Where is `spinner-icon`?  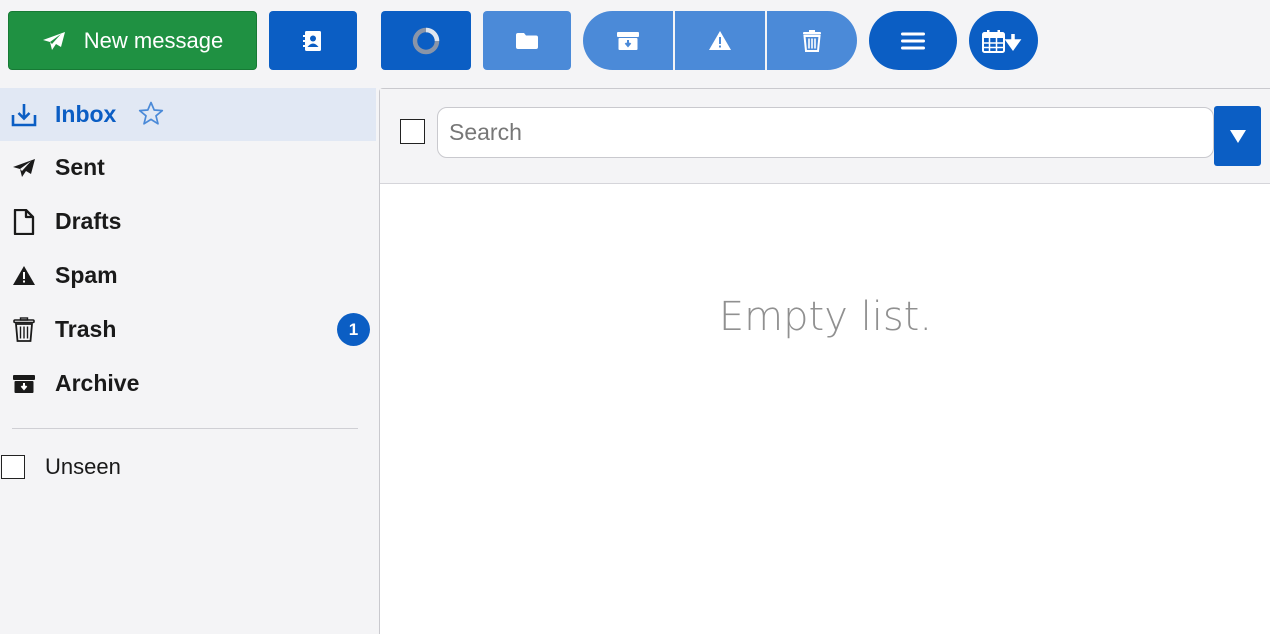 spinner-icon is located at coordinates (426, 40).